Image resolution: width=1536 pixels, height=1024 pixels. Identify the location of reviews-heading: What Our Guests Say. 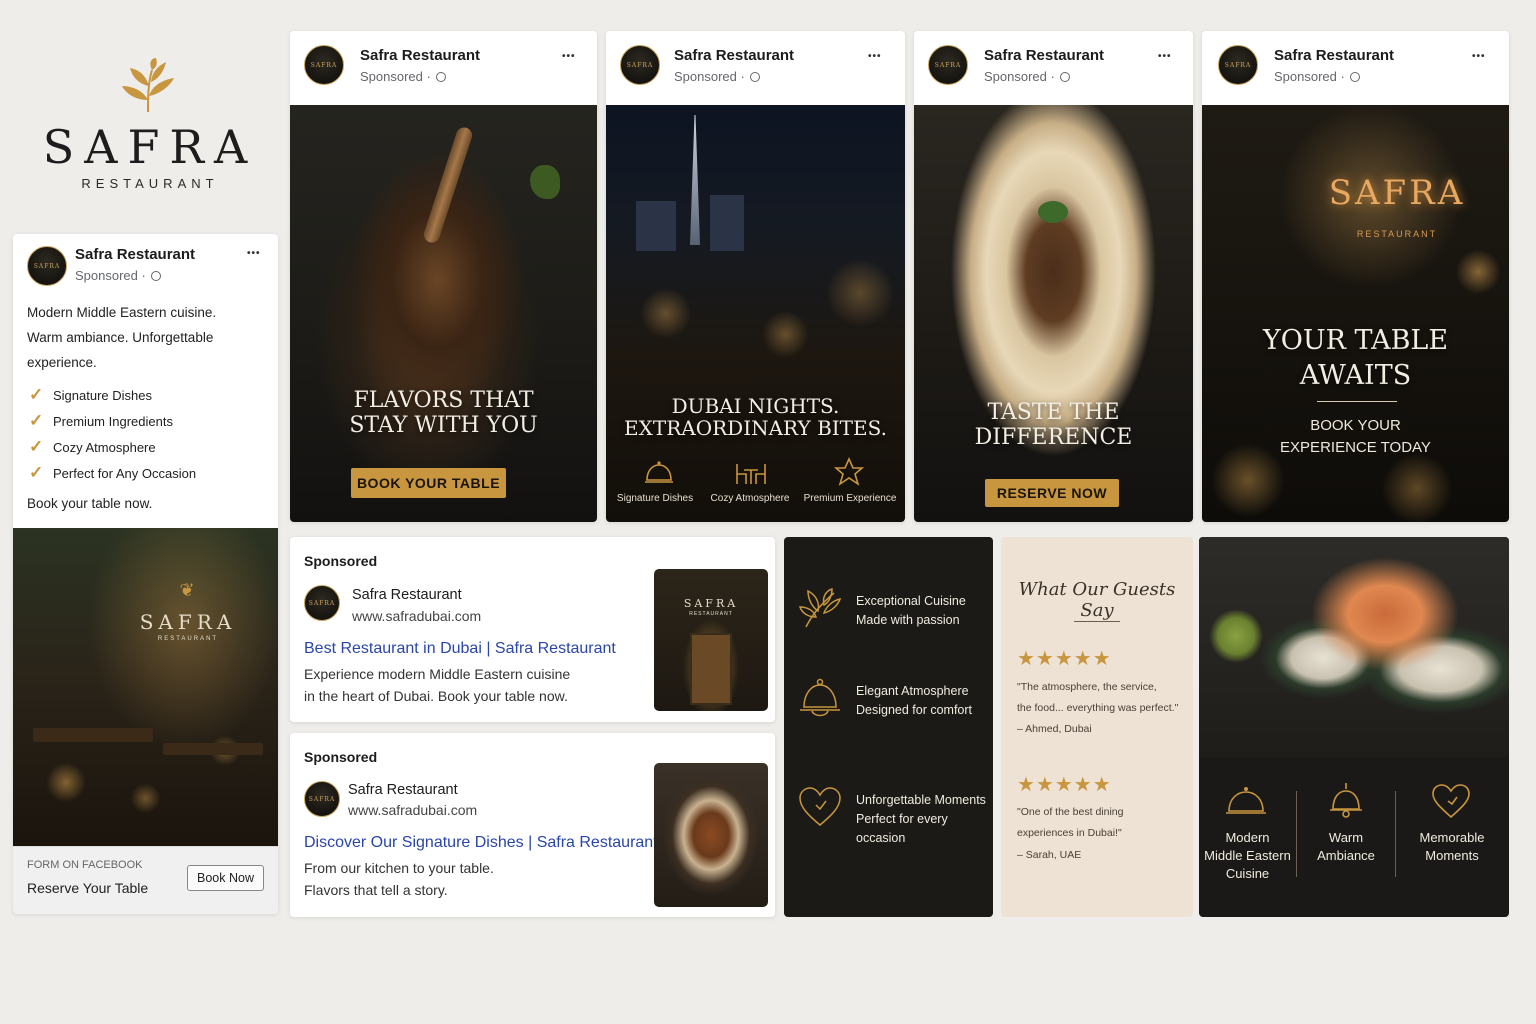
(1097, 600).